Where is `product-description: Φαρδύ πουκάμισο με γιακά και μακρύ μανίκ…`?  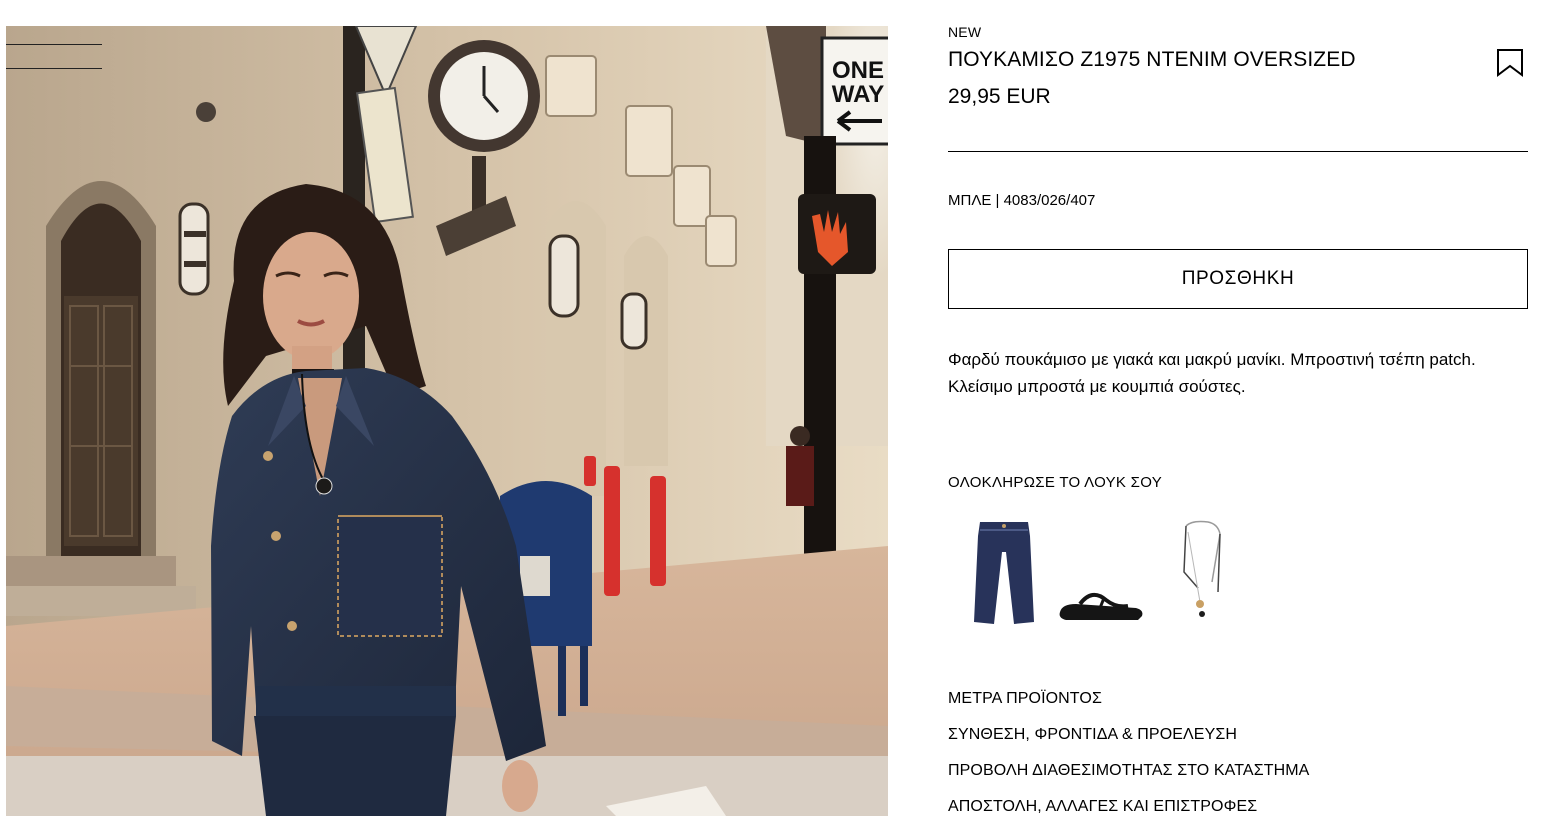
product-description: Φαρδύ πουκάμισο με γιακά και μακρύ μανίκ… is located at coordinates (1212, 373).